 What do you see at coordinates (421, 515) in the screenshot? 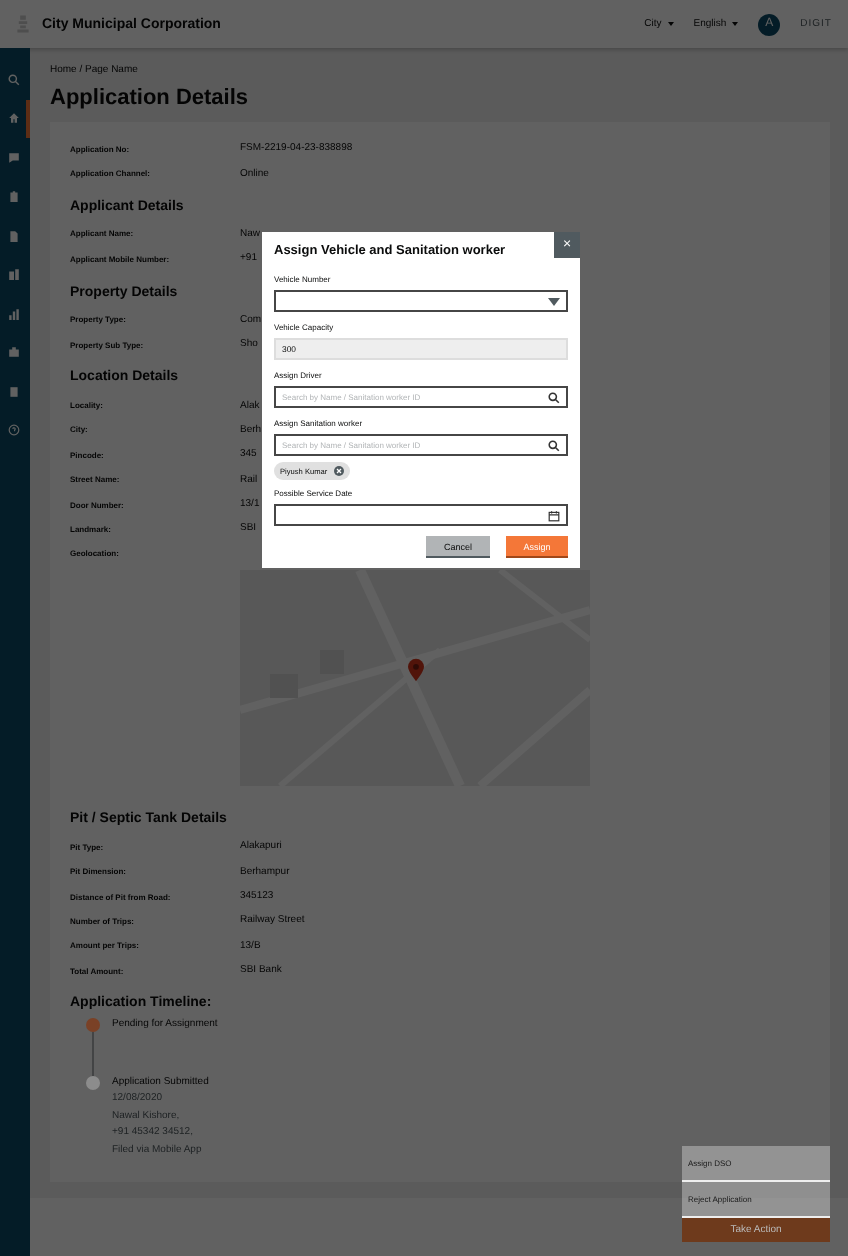
I see `date-field` at bounding box center [421, 515].